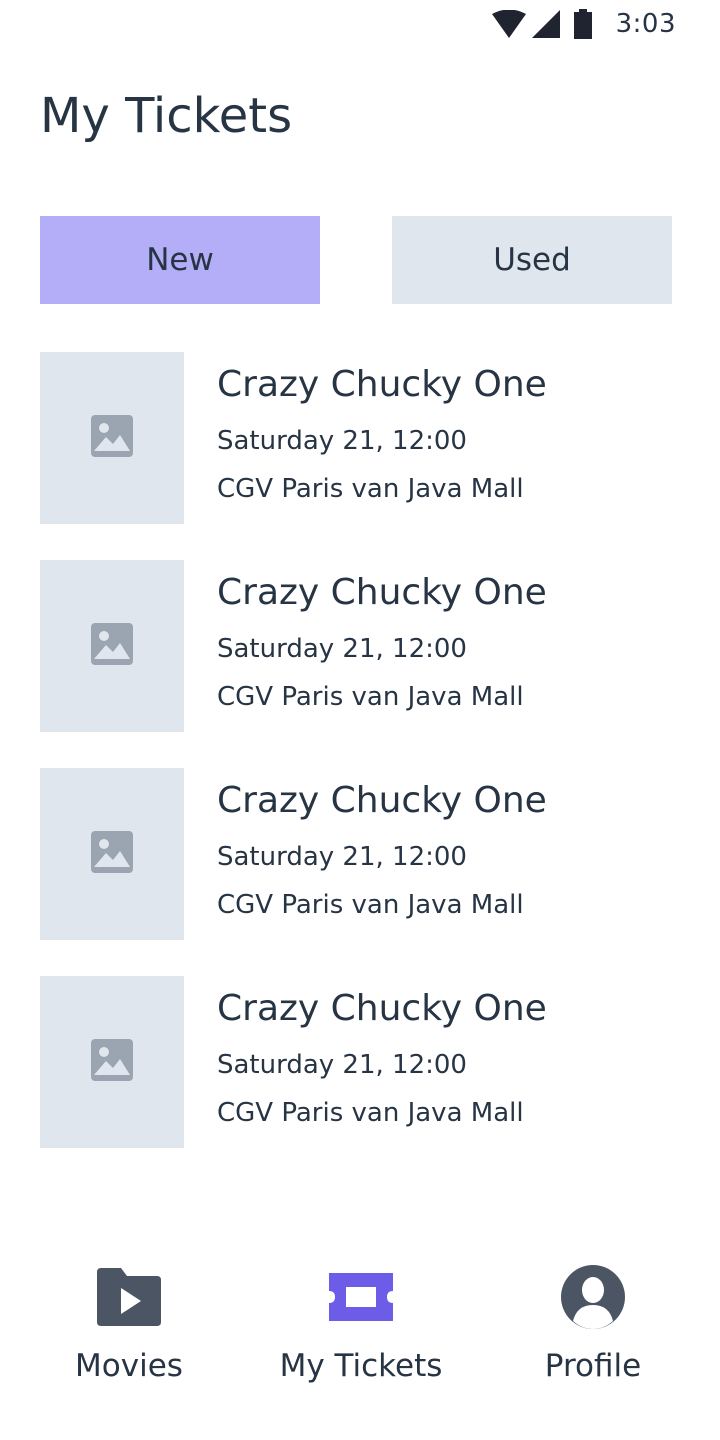 The height and width of the screenshot is (1440, 720). I want to click on nav-item-movies: Movies, so click(129, 1324).